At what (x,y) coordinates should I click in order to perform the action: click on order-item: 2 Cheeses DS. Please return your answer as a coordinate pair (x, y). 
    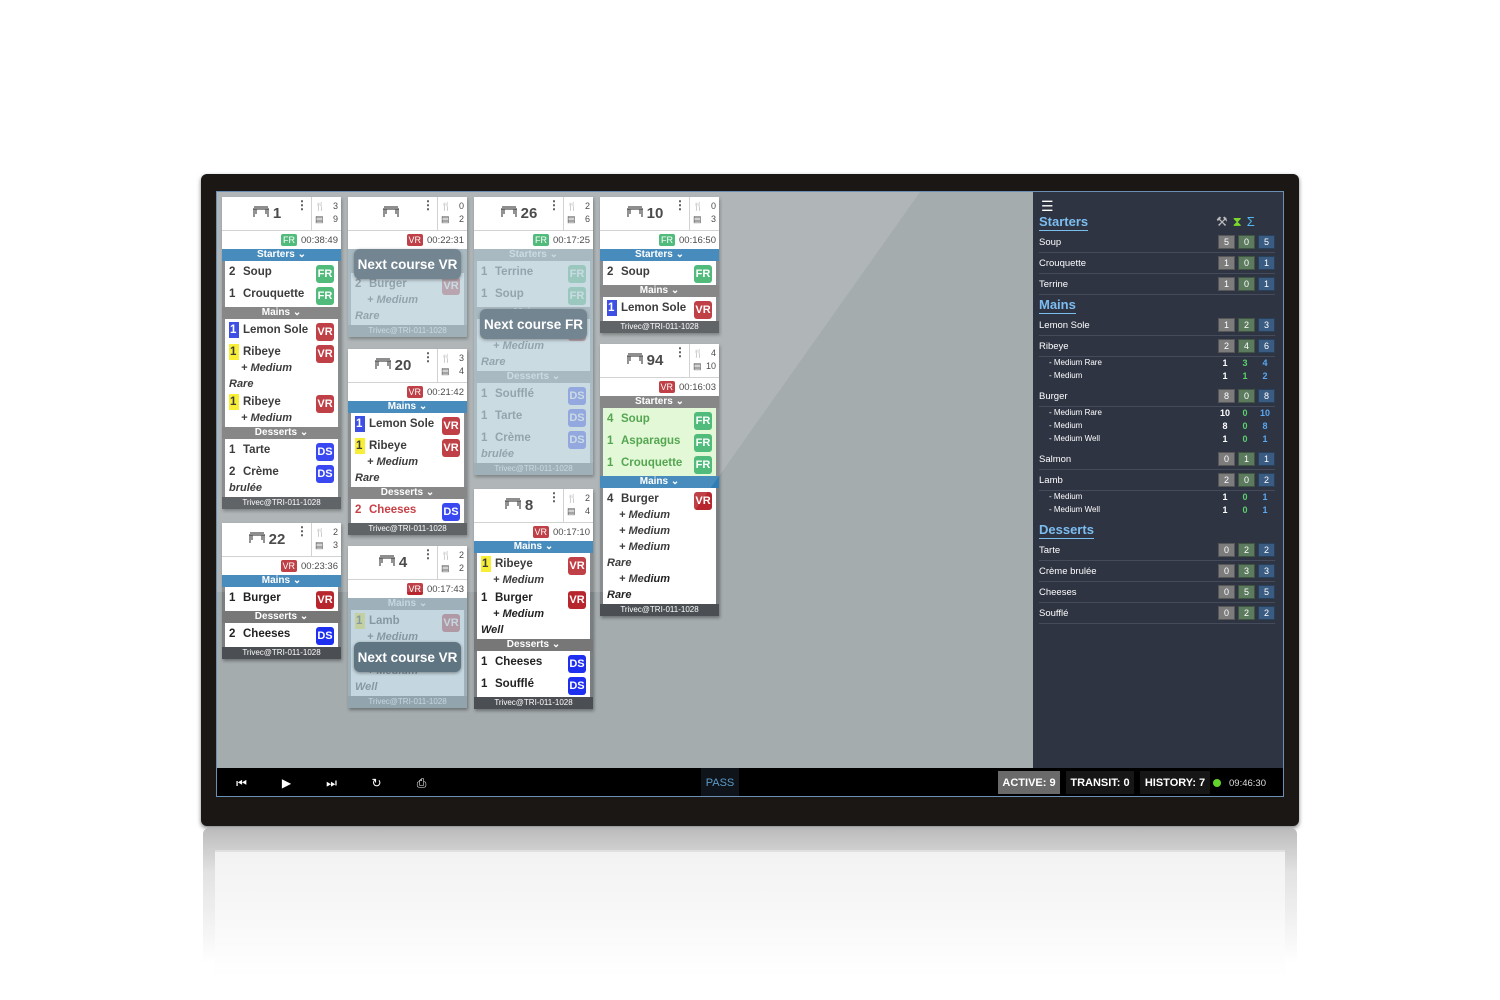
    Looking at the image, I should click on (407, 511).